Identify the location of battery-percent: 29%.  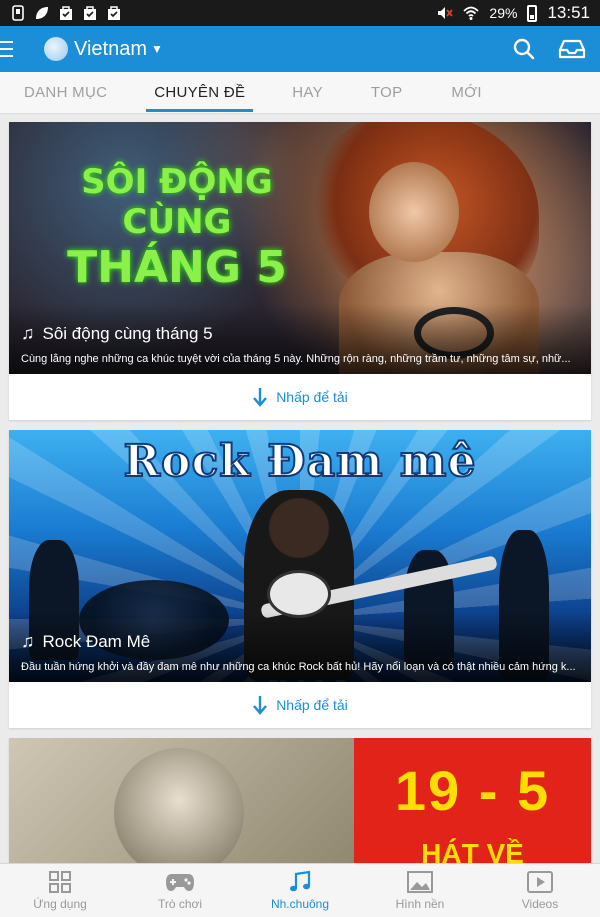
(503, 13).